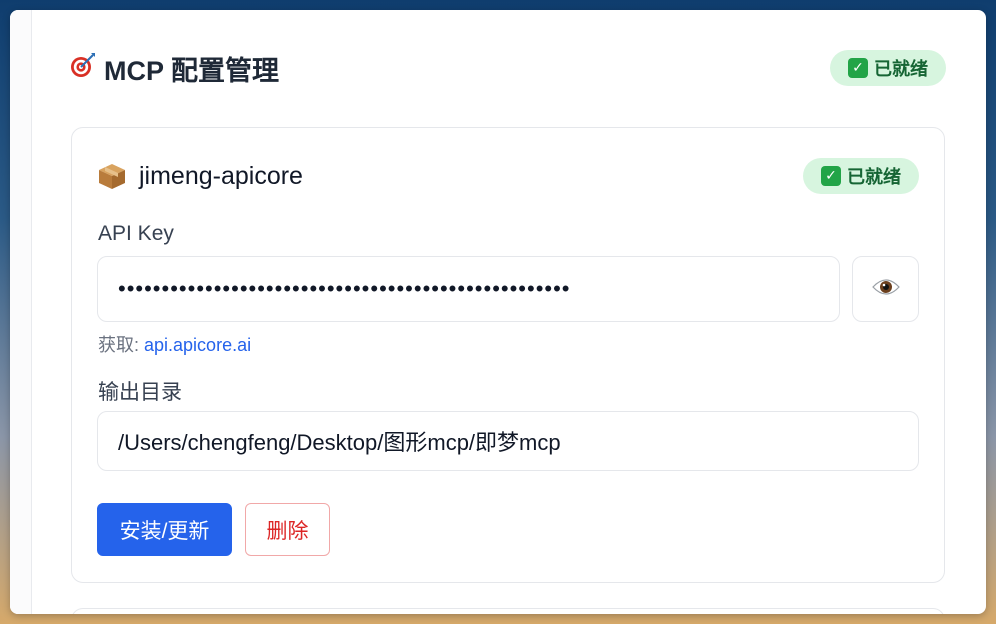  What do you see at coordinates (83, 68) in the screenshot?
I see `target-dart-icon` at bounding box center [83, 68].